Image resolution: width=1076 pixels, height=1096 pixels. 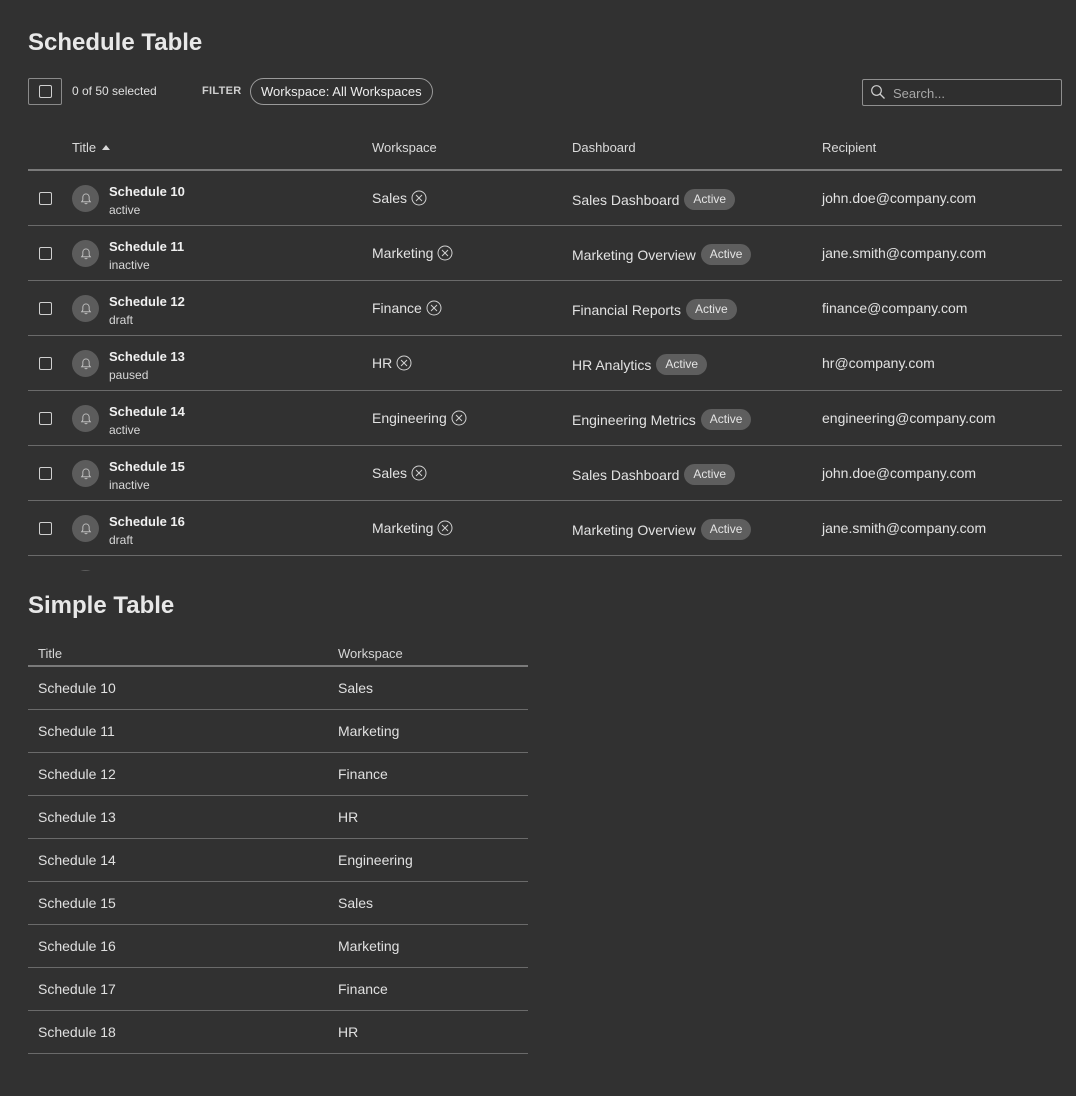 What do you see at coordinates (899, 198) in the screenshot?
I see `recipient-cell: john.doe@company.com` at bounding box center [899, 198].